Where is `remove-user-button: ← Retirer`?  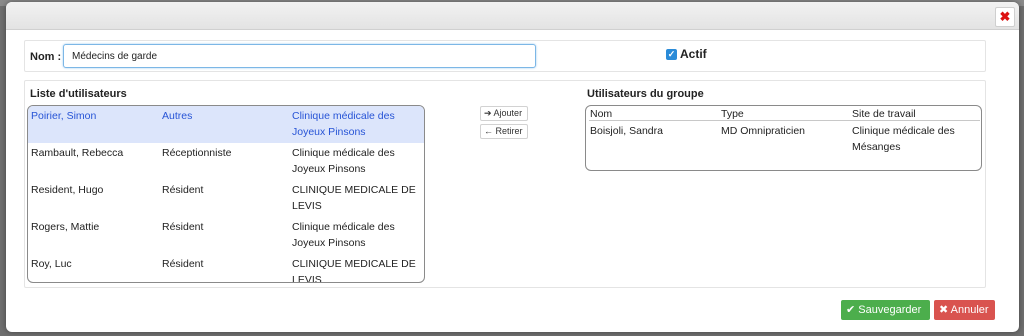
remove-user-button: ← Retirer is located at coordinates (504, 131).